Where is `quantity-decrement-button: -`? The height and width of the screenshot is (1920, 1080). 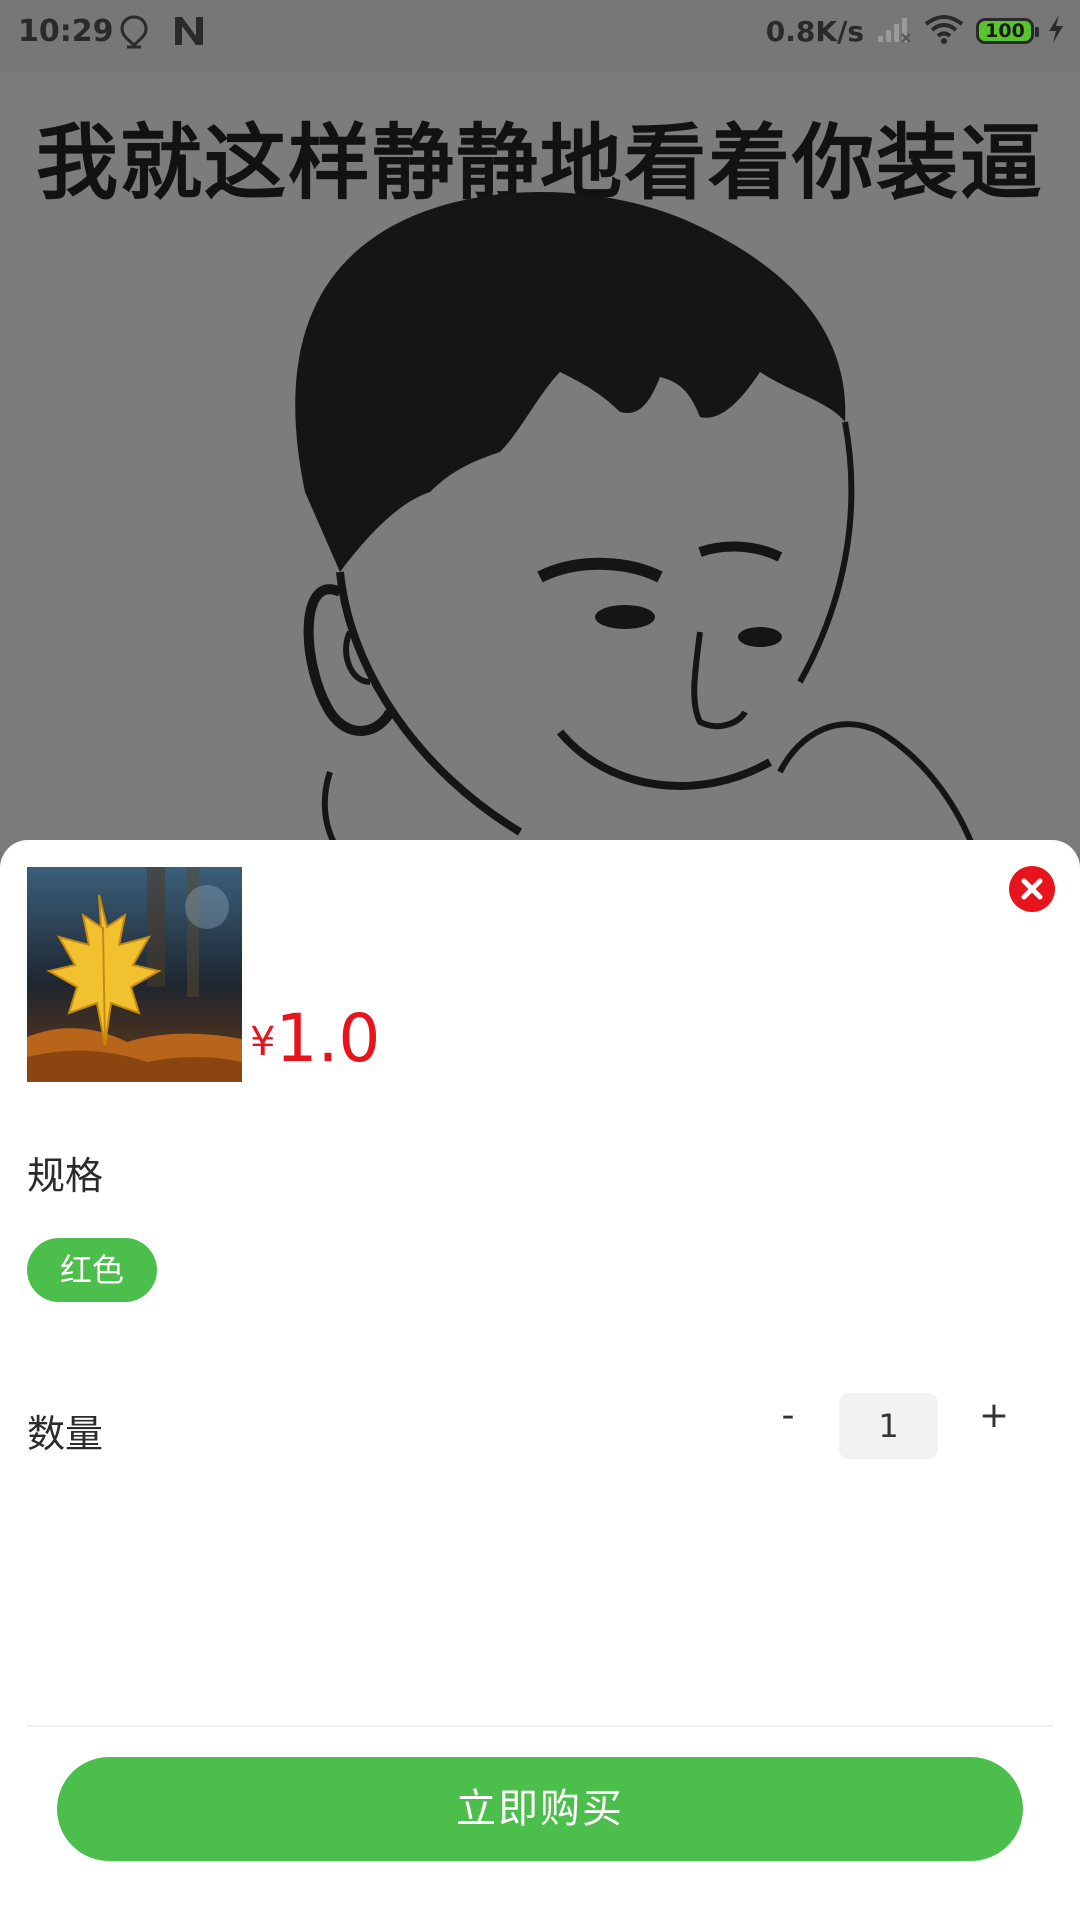
quantity-decrement-button: - is located at coordinates (788, 1416).